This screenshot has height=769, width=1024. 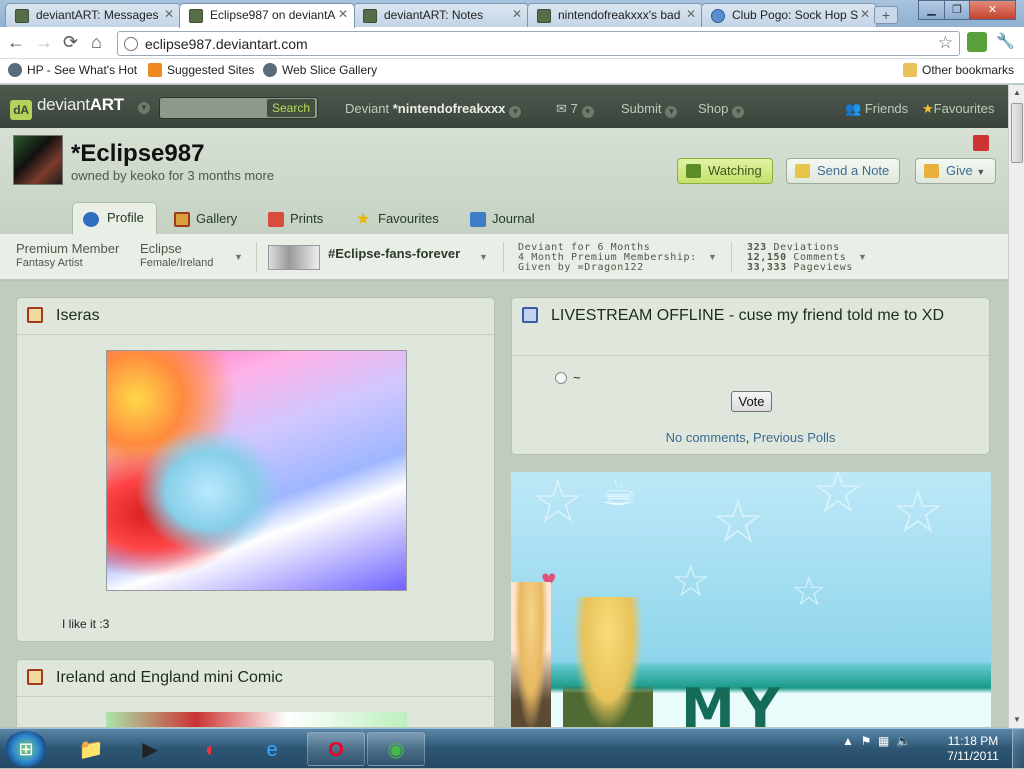 What do you see at coordinates (72, 70) in the screenshot?
I see `bookmark-hp: HP - See What's Hot` at bounding box center [72, 70].